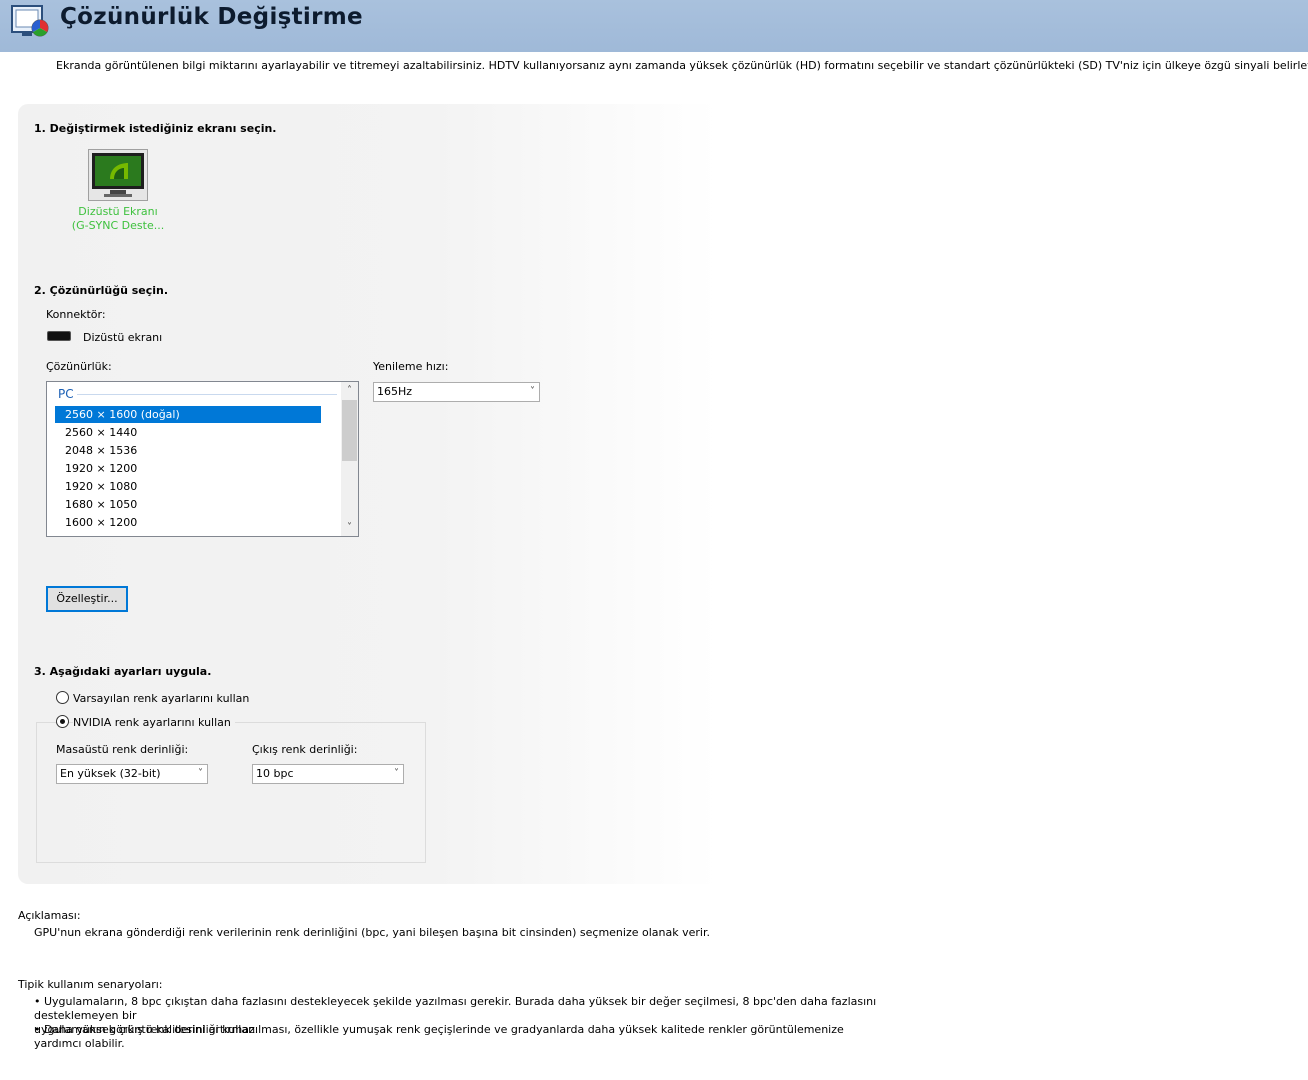 This screenshot has height=1080, width=1308. I want to click on monitor-label-line1: Dizüstü Ekranı, so click(118, 211).